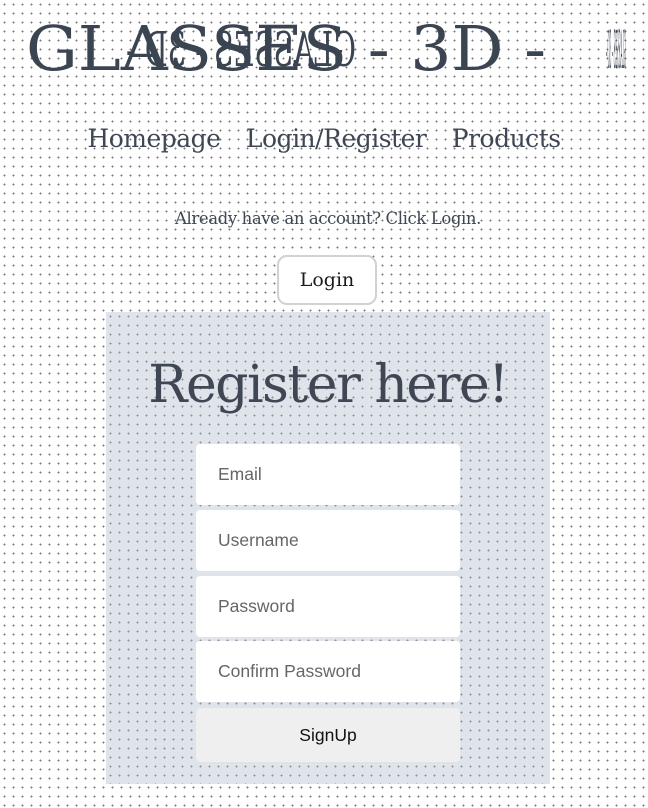  What do you see at coordinates (616, 51) in the screenshot?
I see `logo-text-mirrored-right: GLASSES - 3D -` at bounding box center [616, 51].